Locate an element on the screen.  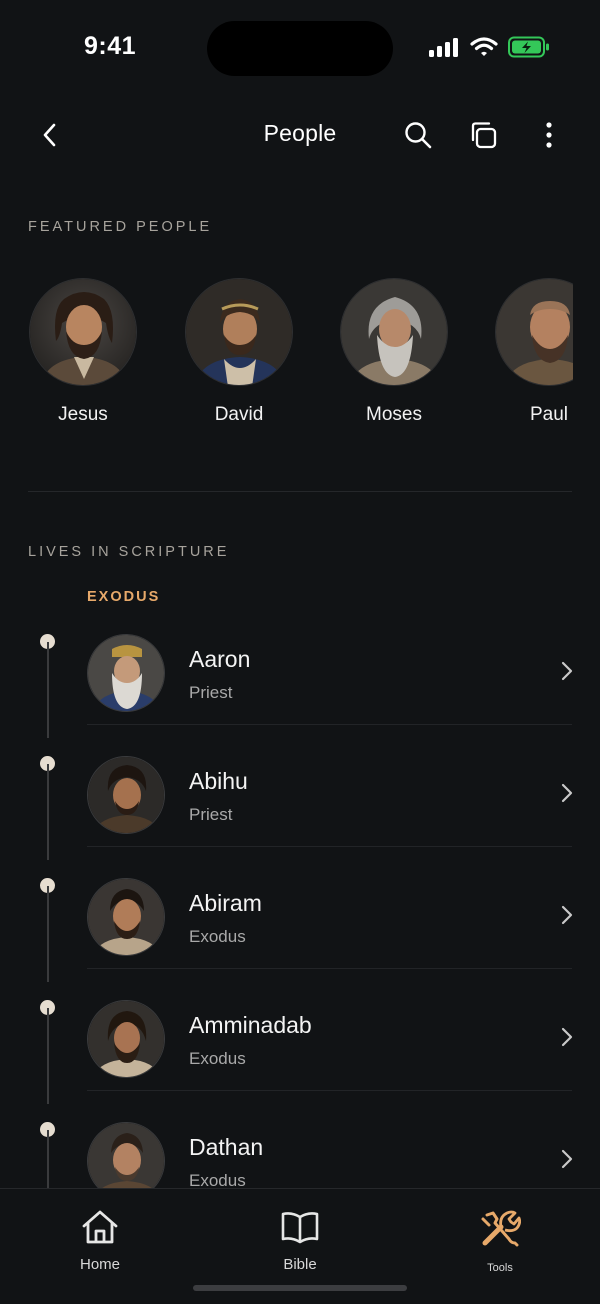
wifi-icon is located at coordinates (484, 49).